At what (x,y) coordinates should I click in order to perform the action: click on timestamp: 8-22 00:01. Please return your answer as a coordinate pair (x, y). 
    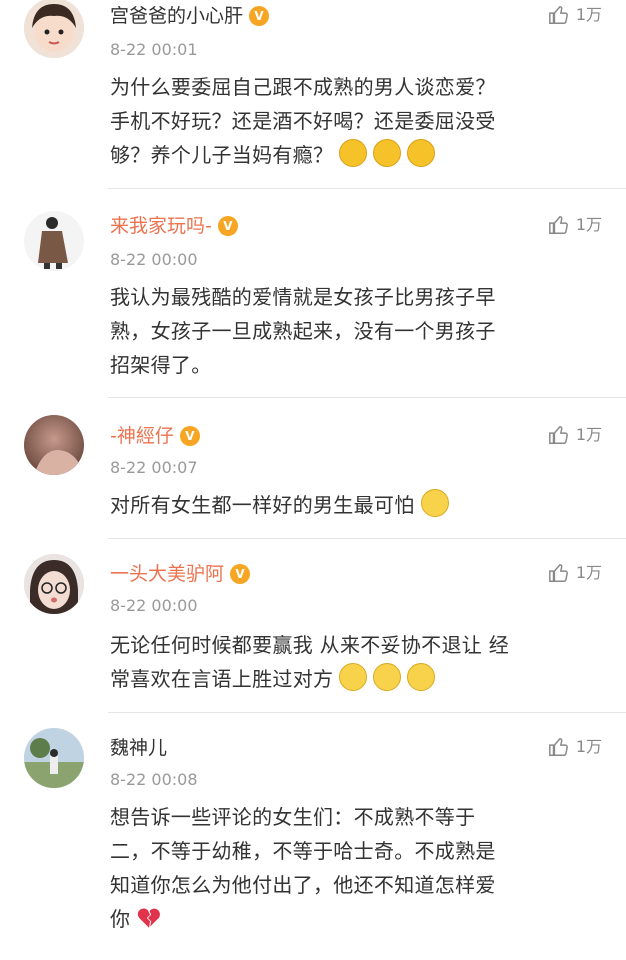
    Looking at the image, I should click on (154, 49).